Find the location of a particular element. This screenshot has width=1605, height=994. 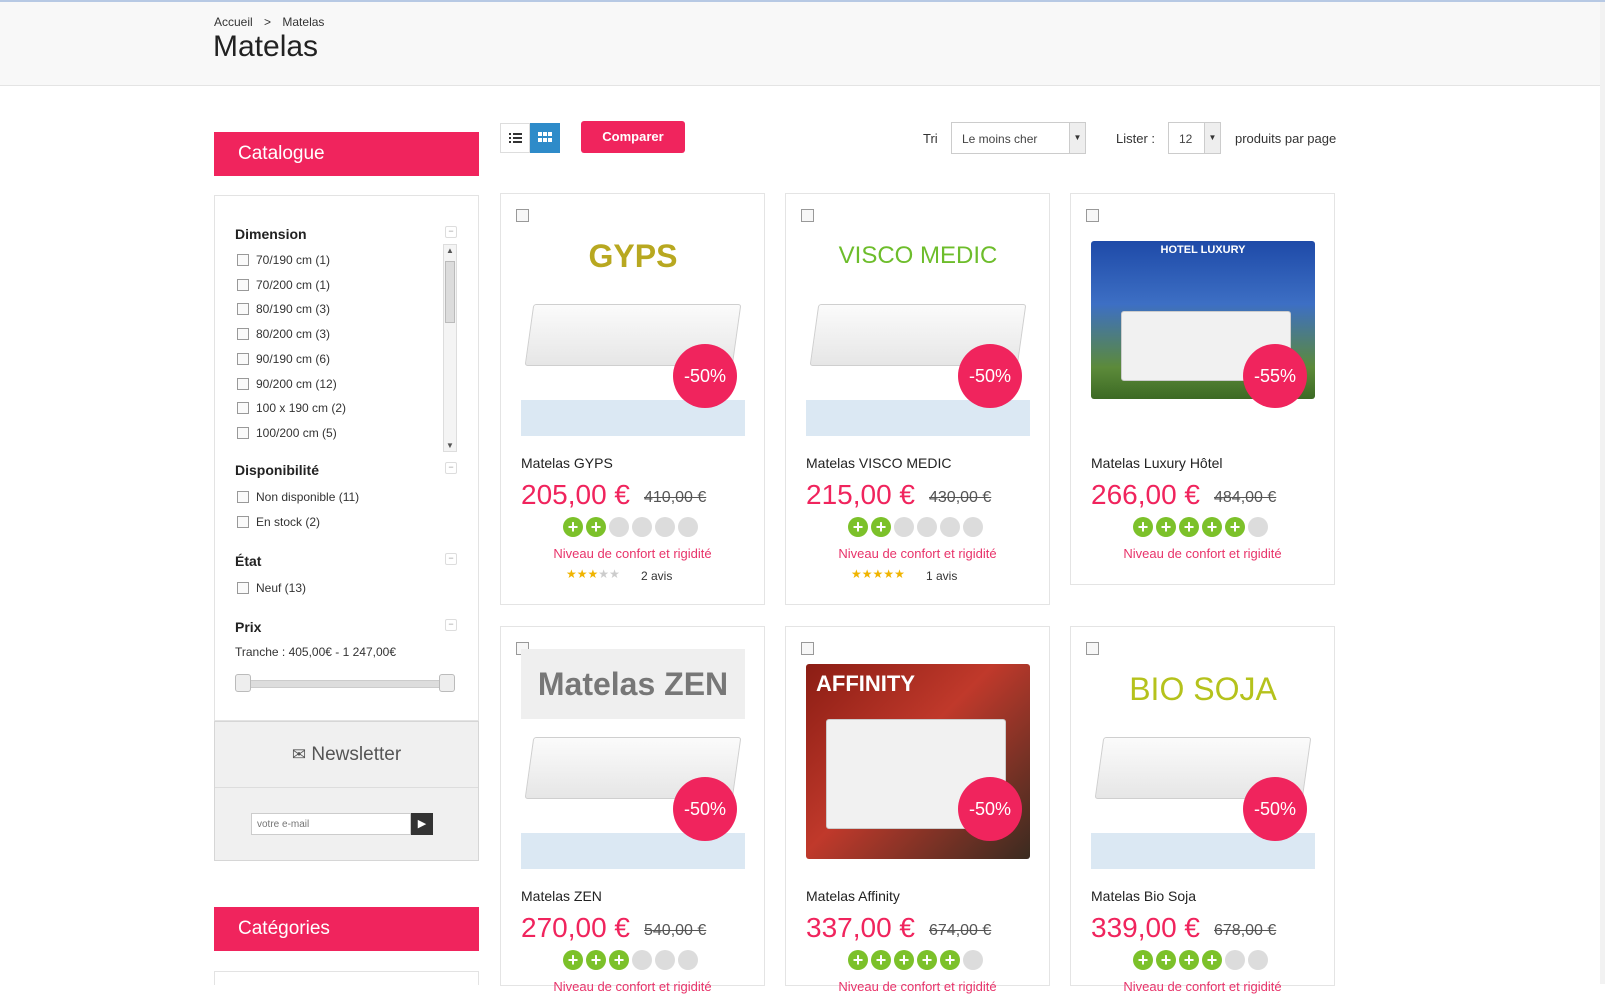

comfort-rating: + + + is located at coordinates (632, 960).